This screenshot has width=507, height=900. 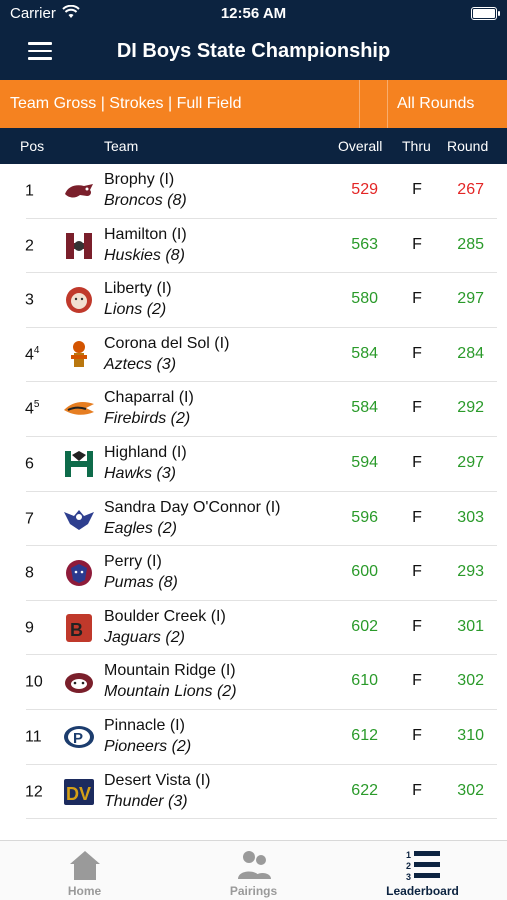 I want to click on leaderboard-row: 8 Perry (I) Pumas (8) 600 F 293, so click(x=253, y=573).